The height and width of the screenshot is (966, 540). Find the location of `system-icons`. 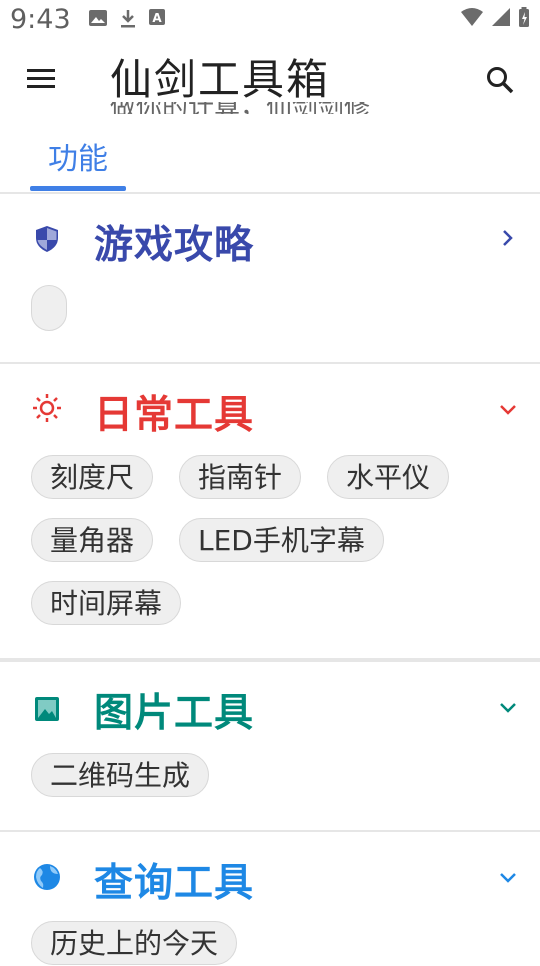

system-icons is located at coordinates (495, 17).